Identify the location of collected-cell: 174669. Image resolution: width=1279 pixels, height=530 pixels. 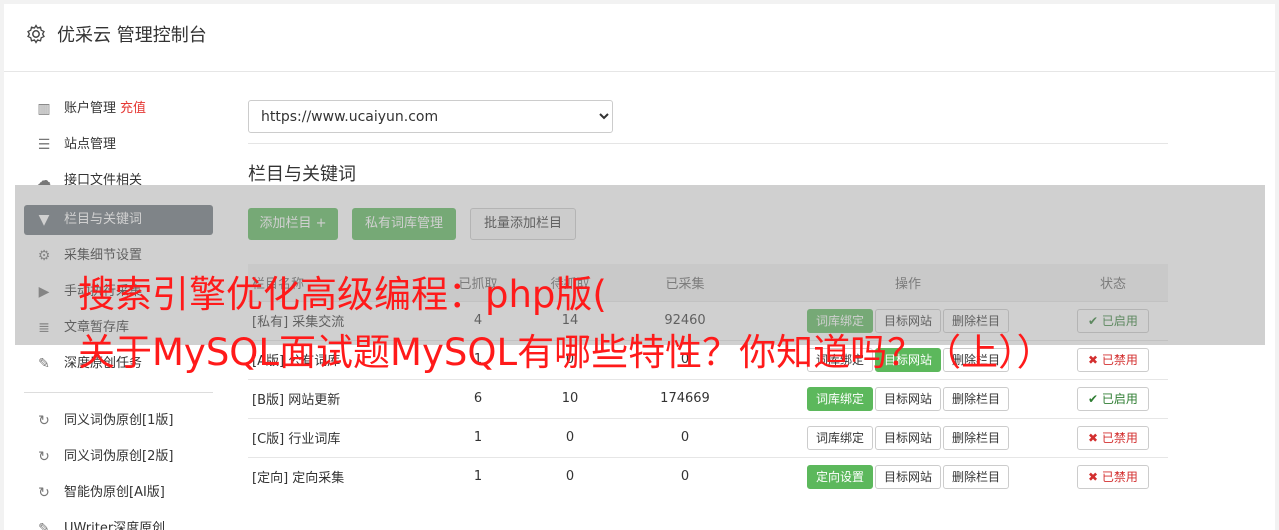
(685, 398).